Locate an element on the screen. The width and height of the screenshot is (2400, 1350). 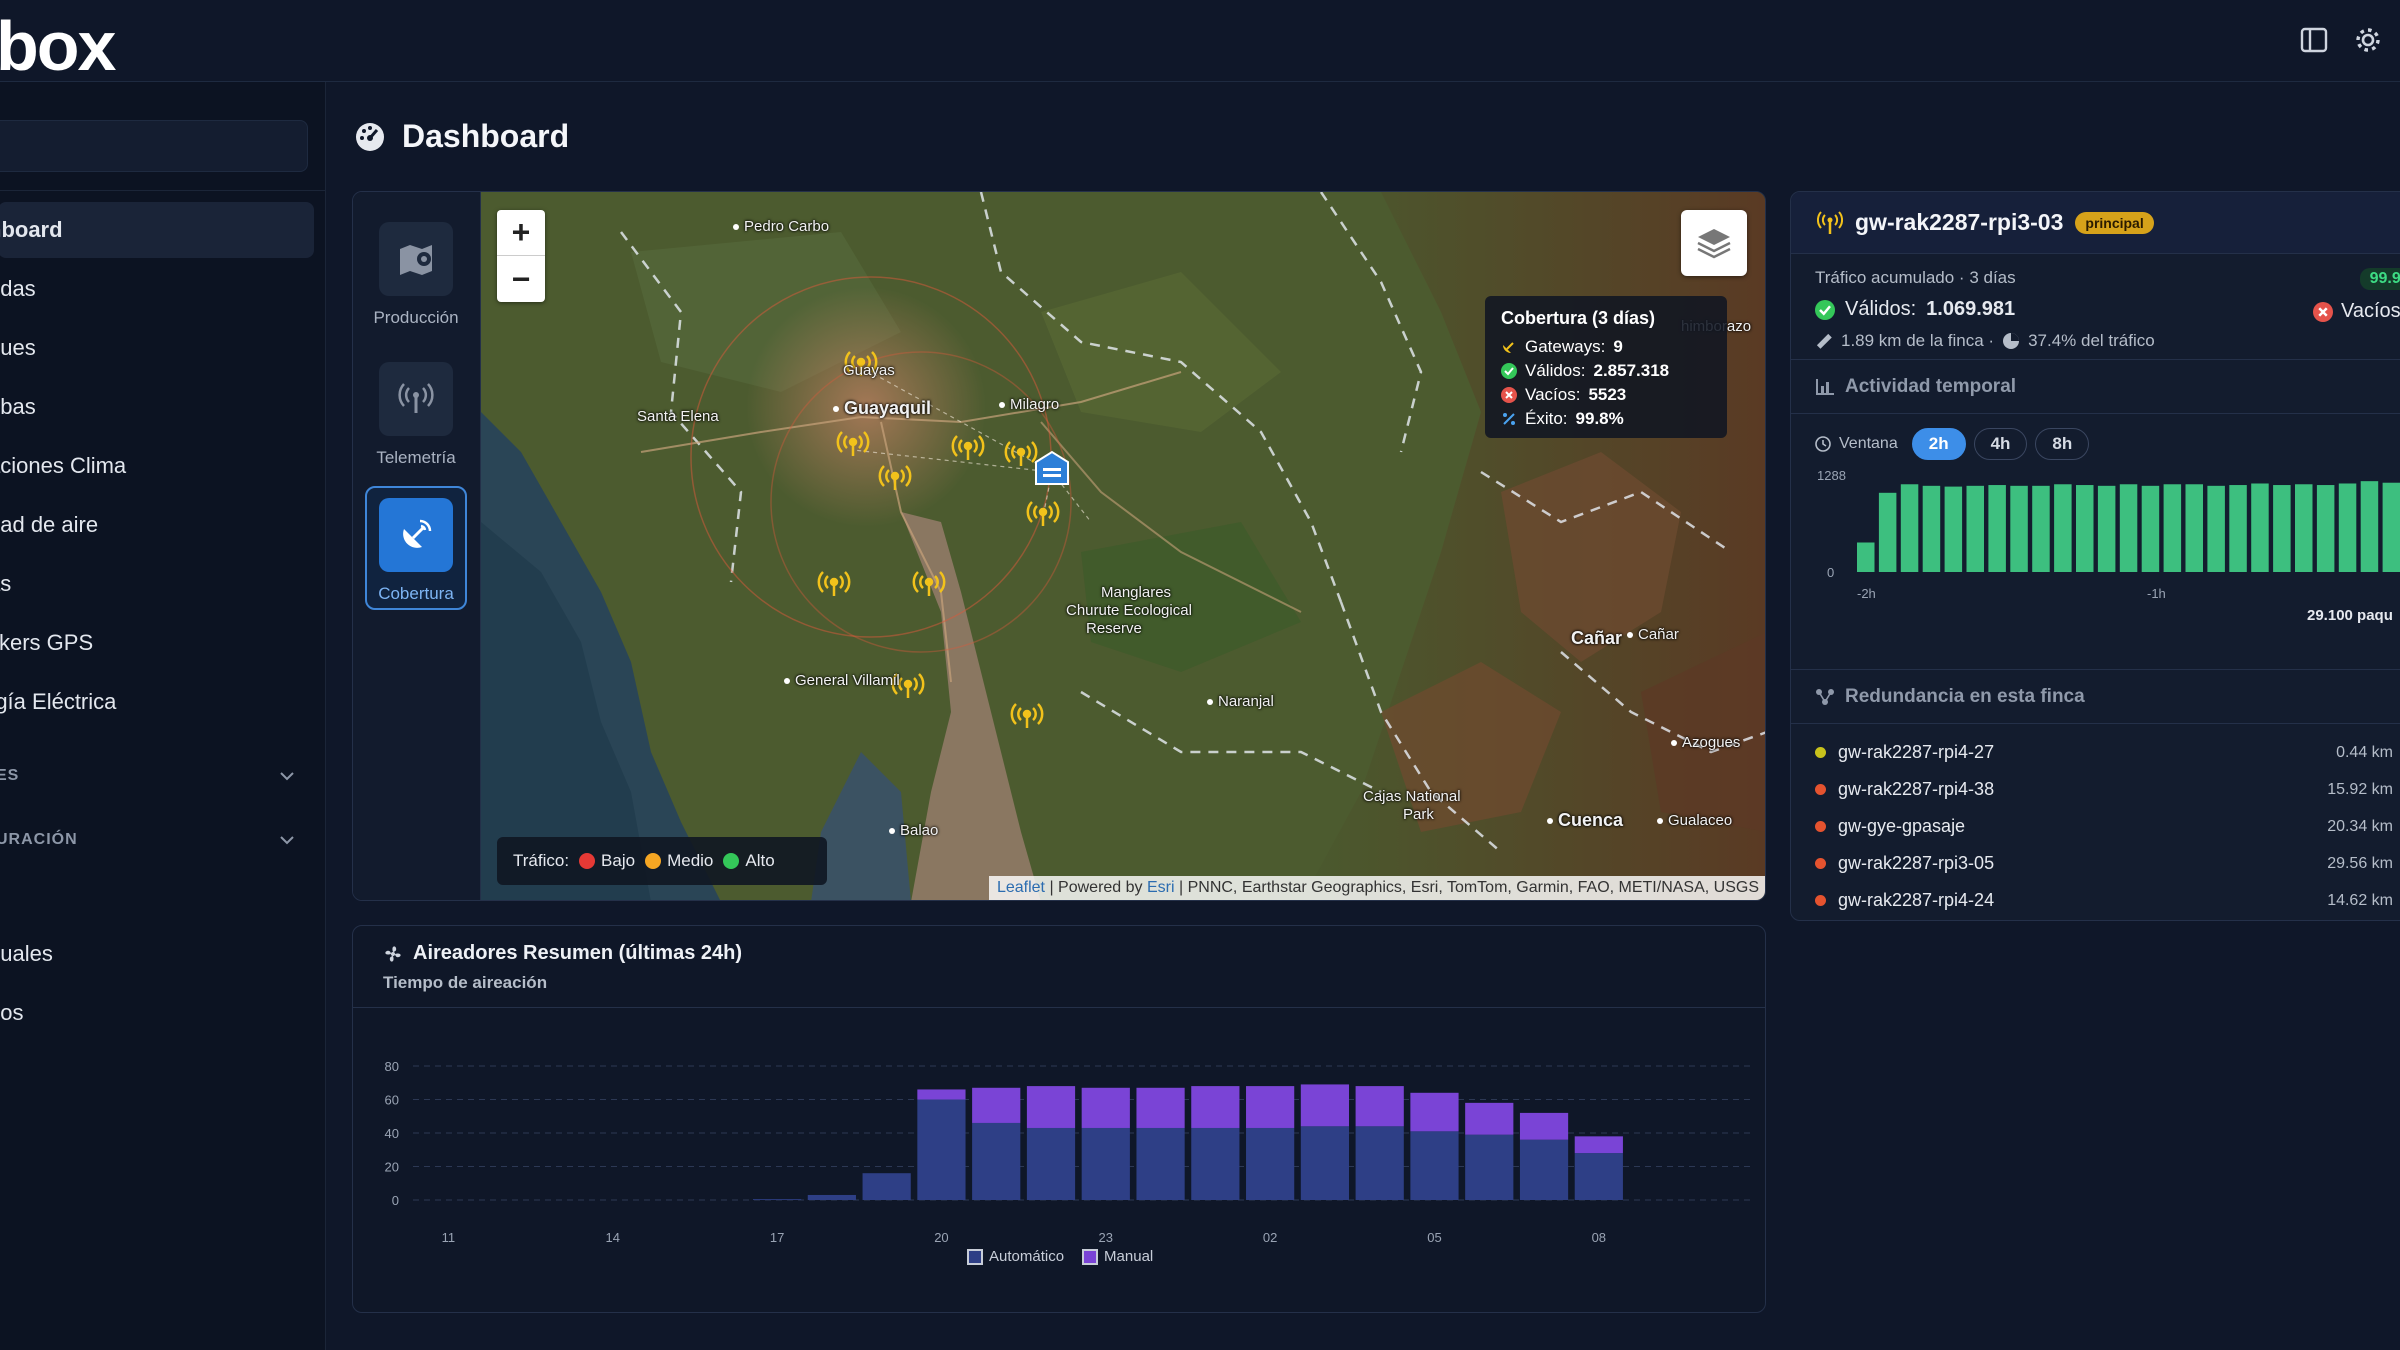
mode-cobertura-button: Cobertura is located at coordinates (416, 548).